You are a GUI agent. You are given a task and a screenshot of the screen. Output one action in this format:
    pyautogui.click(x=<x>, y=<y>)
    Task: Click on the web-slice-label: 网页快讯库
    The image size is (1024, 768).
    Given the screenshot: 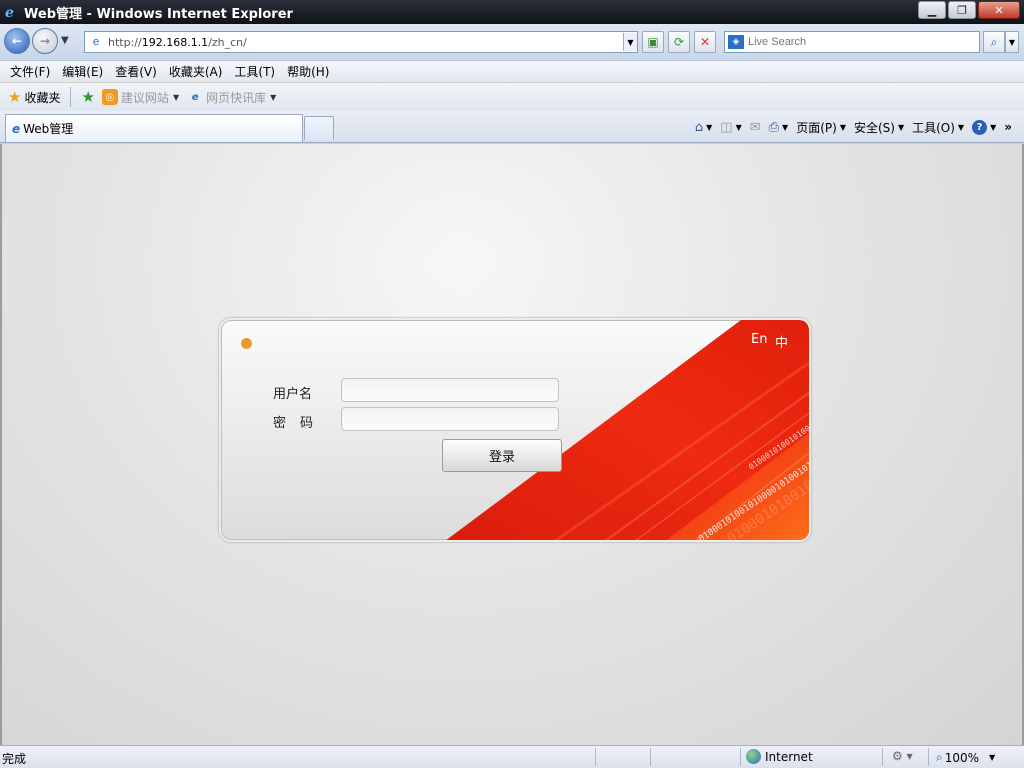 What is the action you would take?
    pyautogui.click(x=236, y=97)
    